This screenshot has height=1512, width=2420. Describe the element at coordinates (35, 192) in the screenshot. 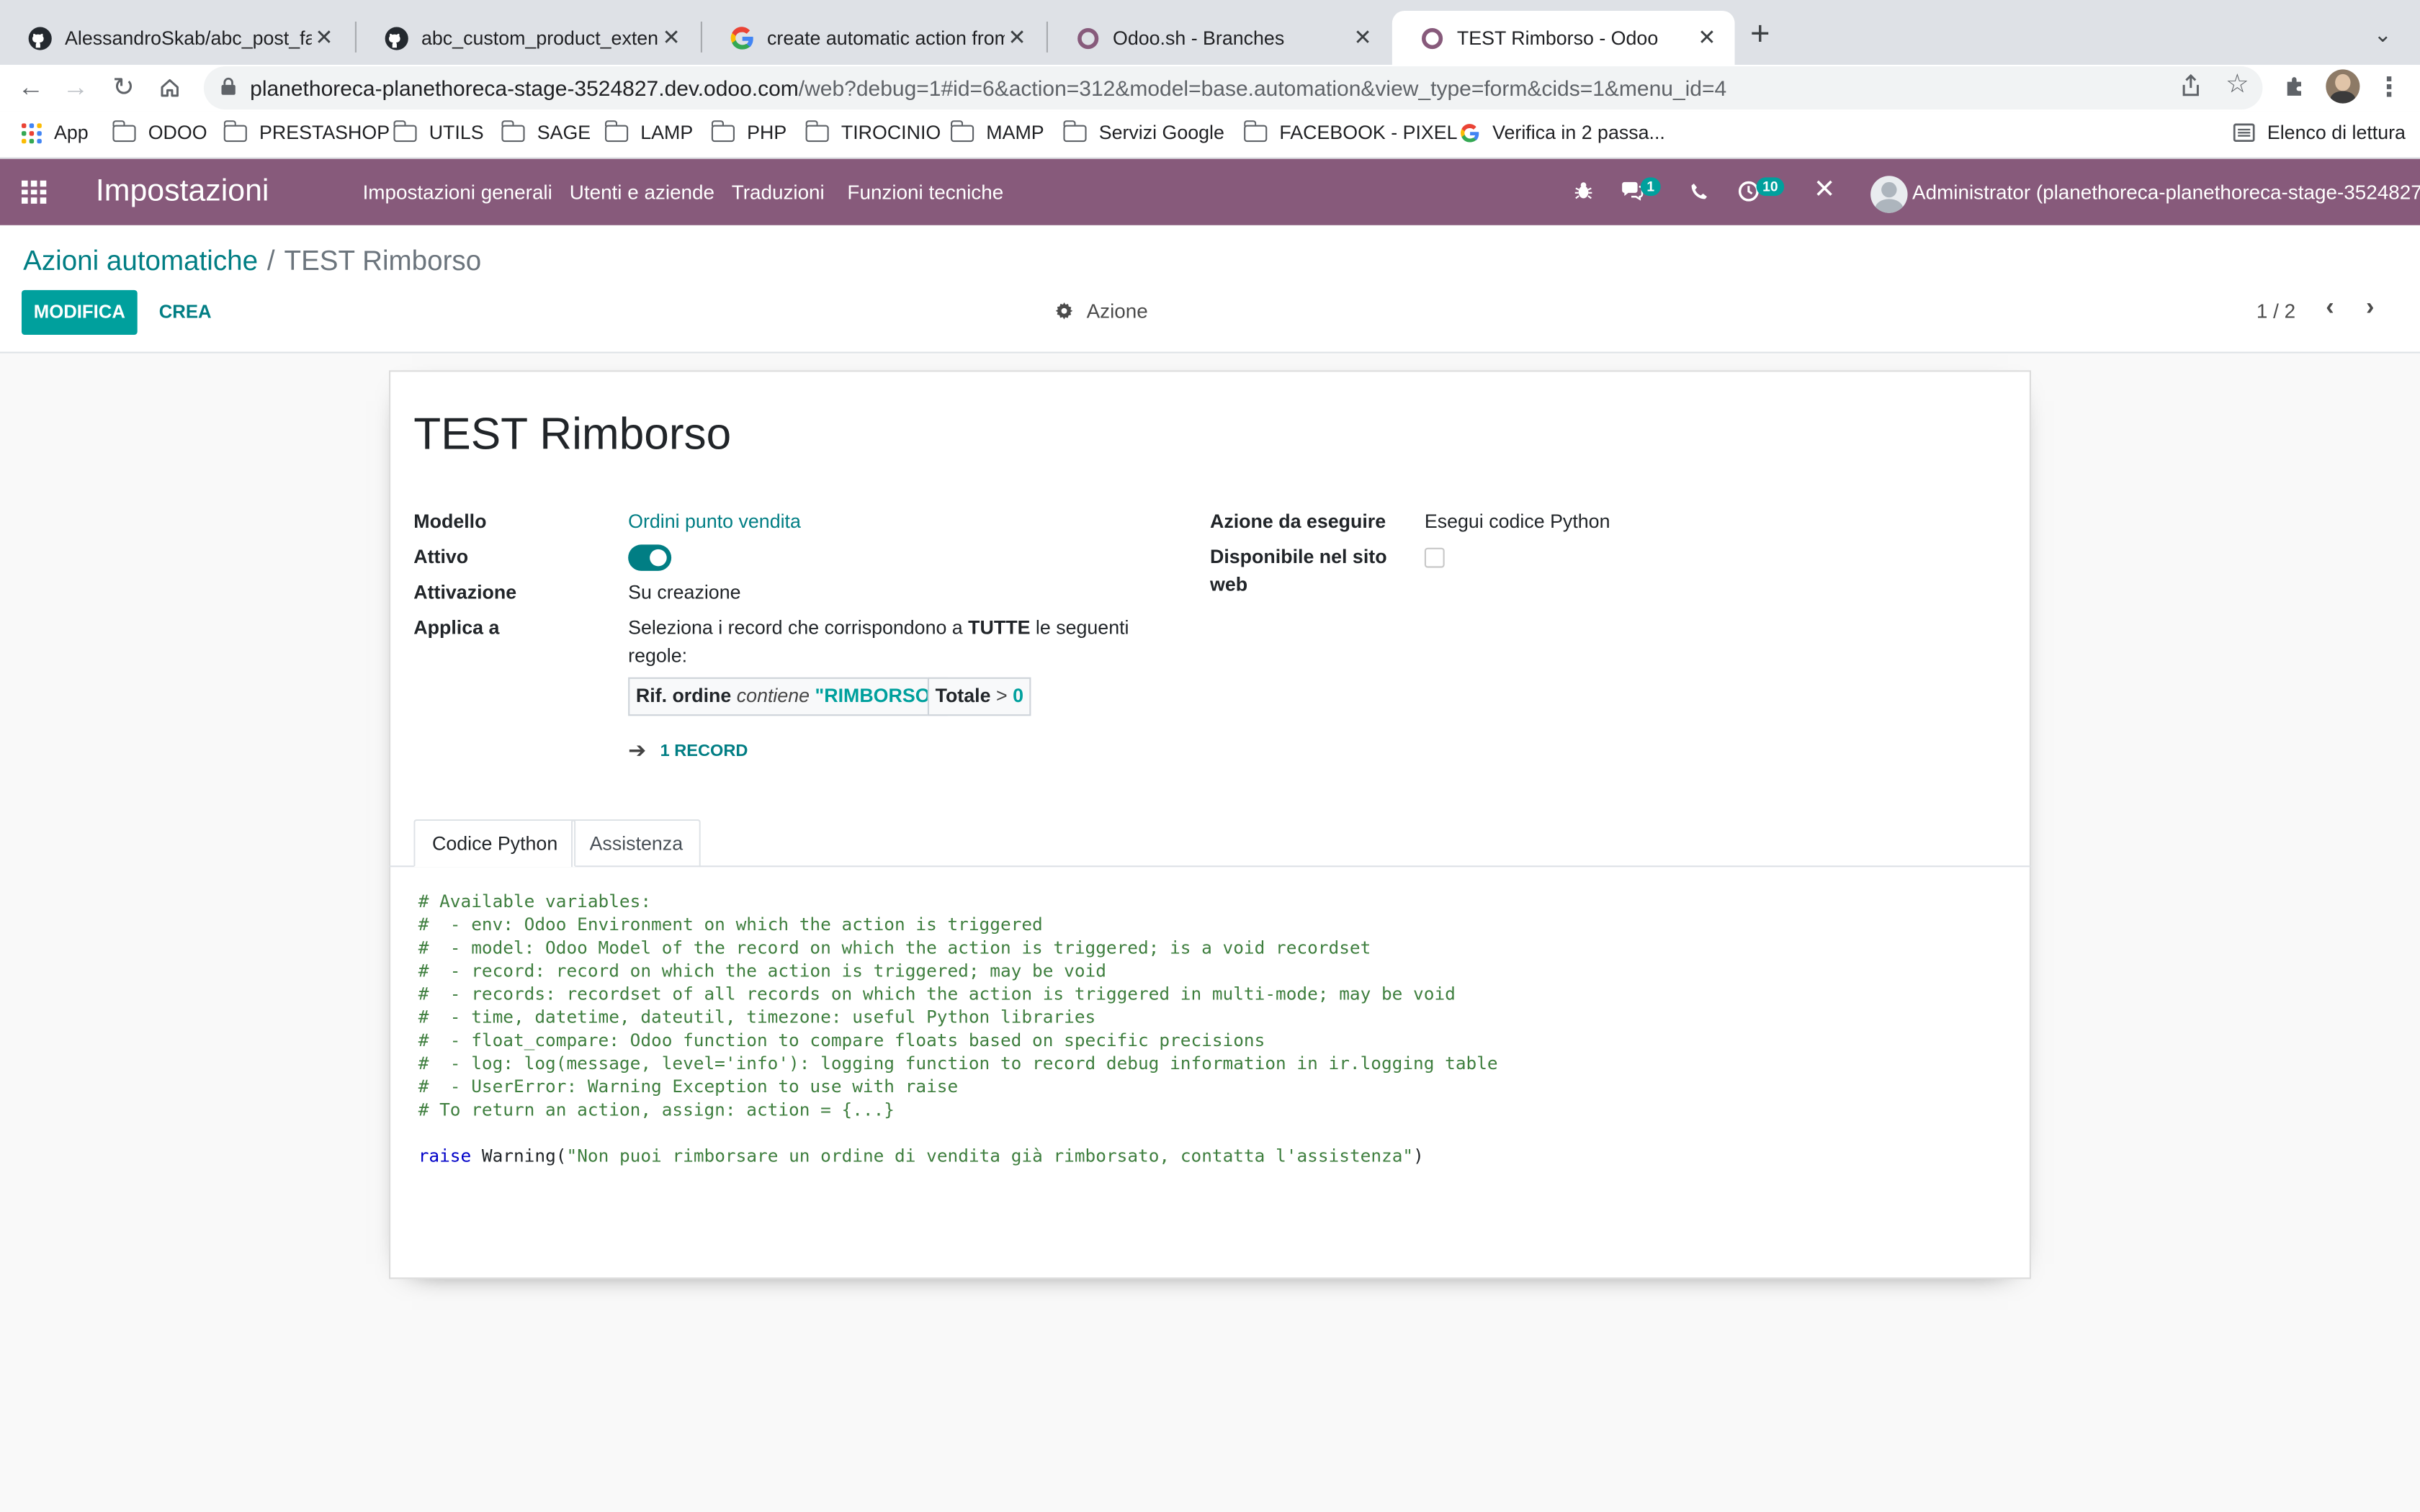

I see `apps-menu-icon` at that location.